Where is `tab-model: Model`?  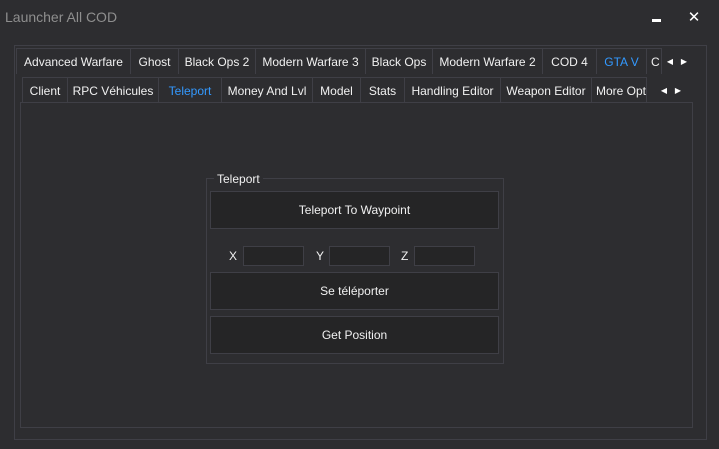 tab-model: Model is located at coordinates (336, 90).